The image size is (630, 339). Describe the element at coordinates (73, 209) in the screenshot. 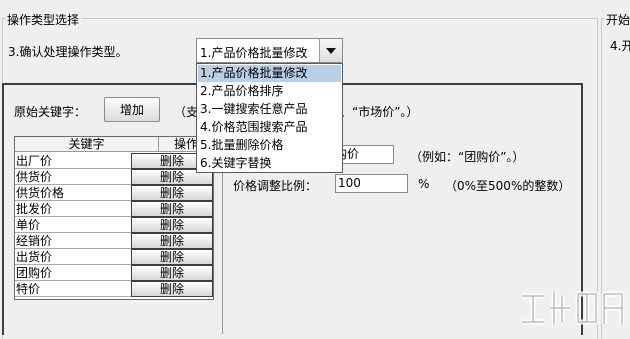

I see `keyword-cell: 批发价` at that location.